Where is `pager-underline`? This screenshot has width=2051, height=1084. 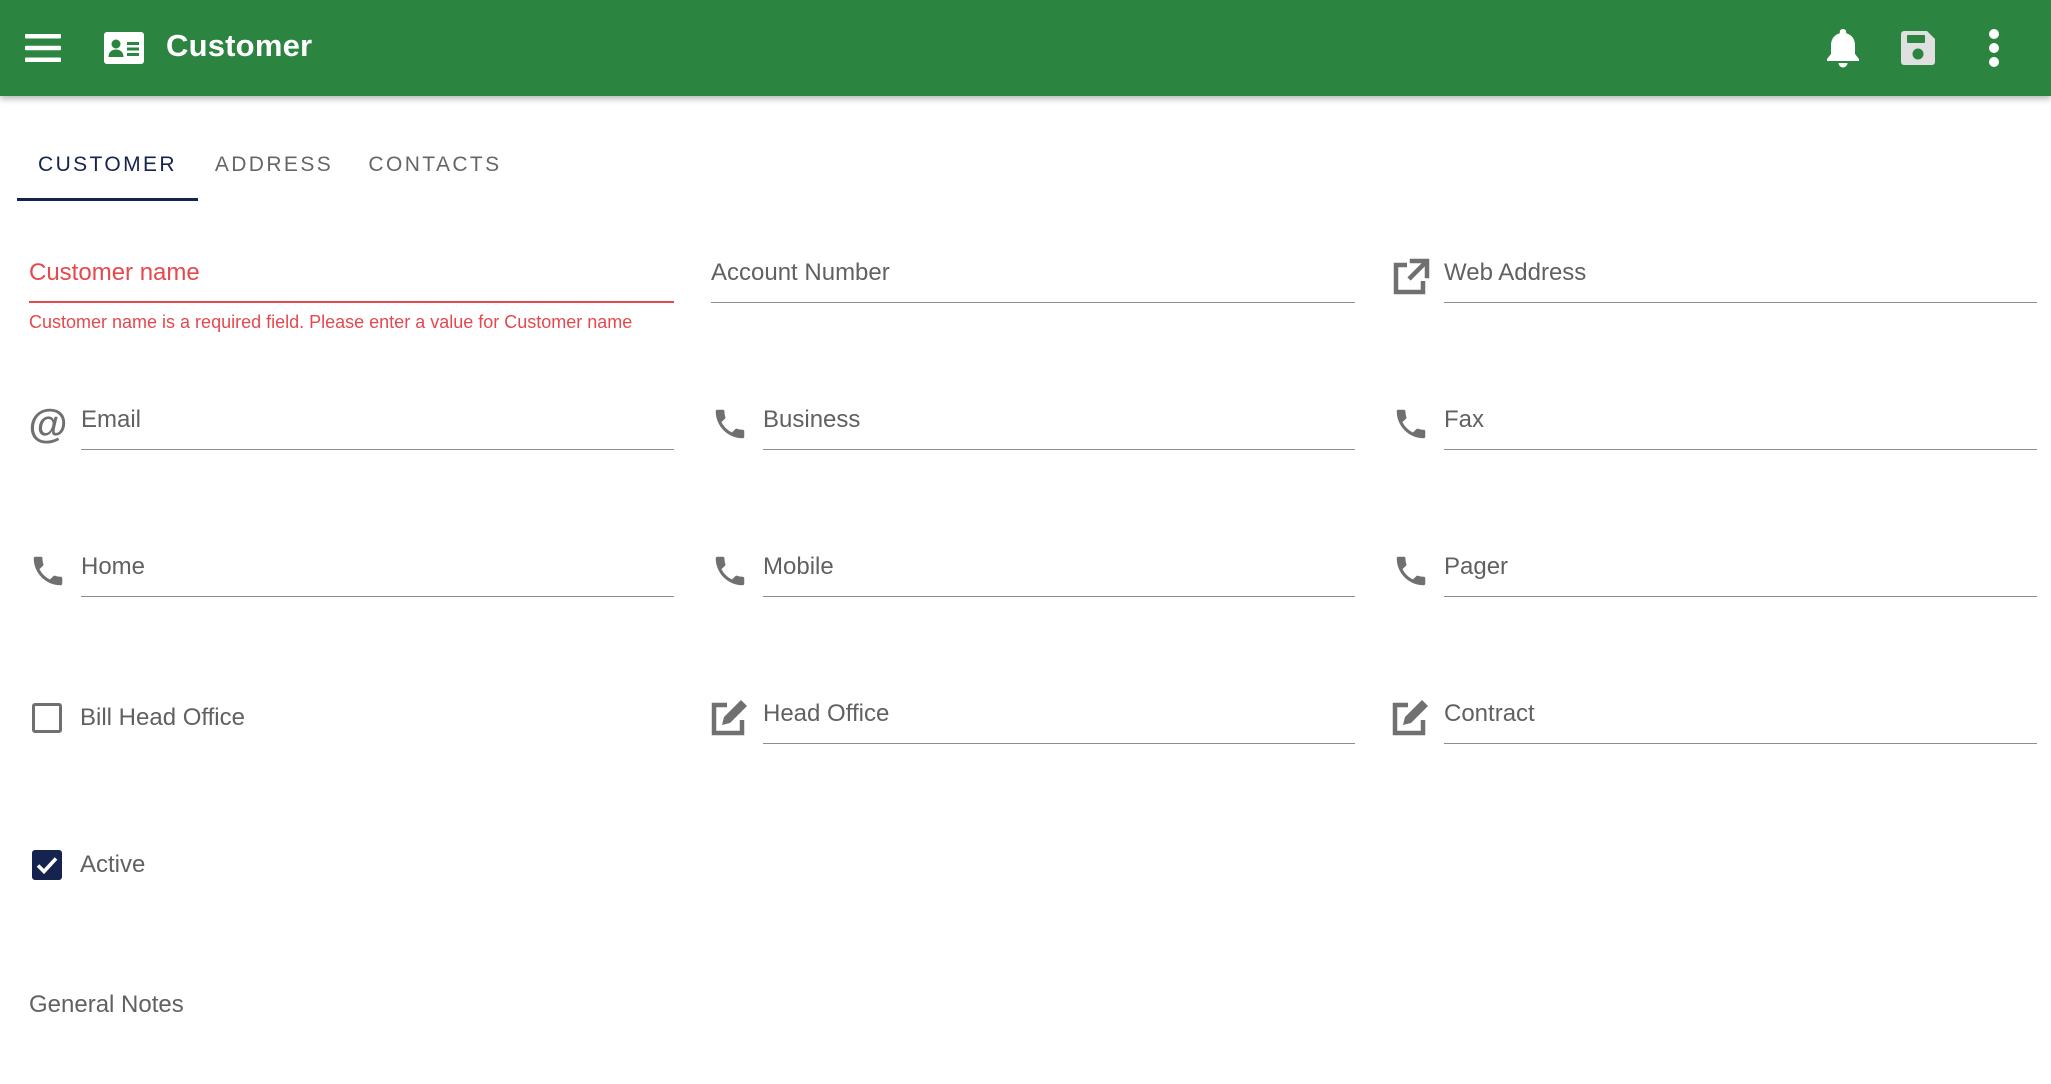 pager-underline is located at coordinates (1740, 596).